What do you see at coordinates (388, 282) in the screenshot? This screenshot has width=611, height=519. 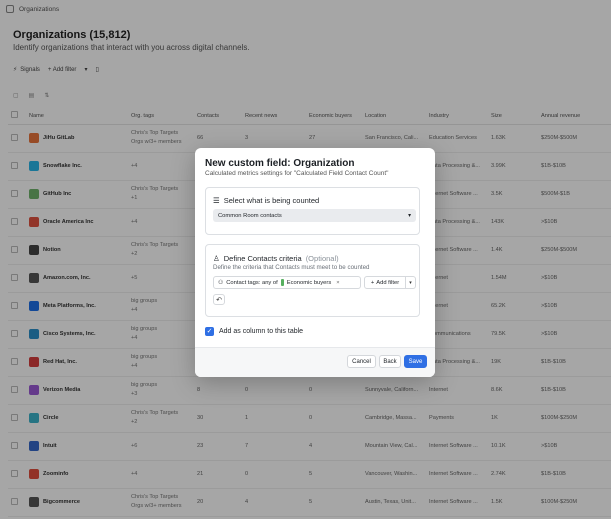 I see `add-filter-label: Add filter` at bounding box center [388, 282].